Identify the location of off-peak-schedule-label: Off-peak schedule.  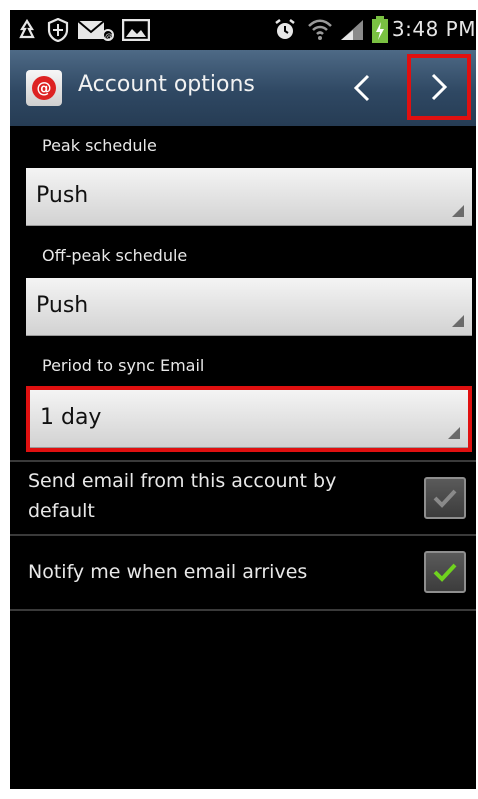
(115, 255).